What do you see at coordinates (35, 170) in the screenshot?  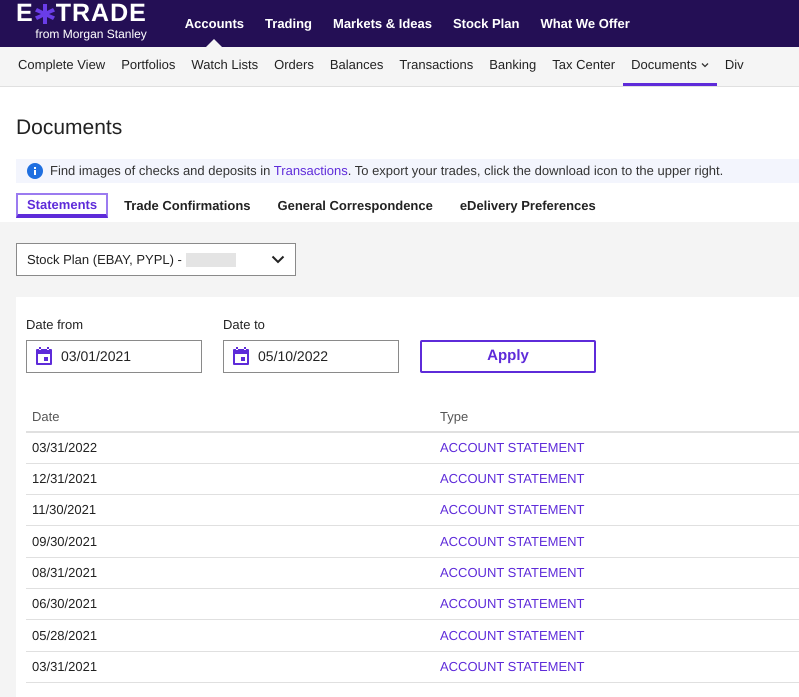 I see `info-icon` at bounding box center [35, 170].